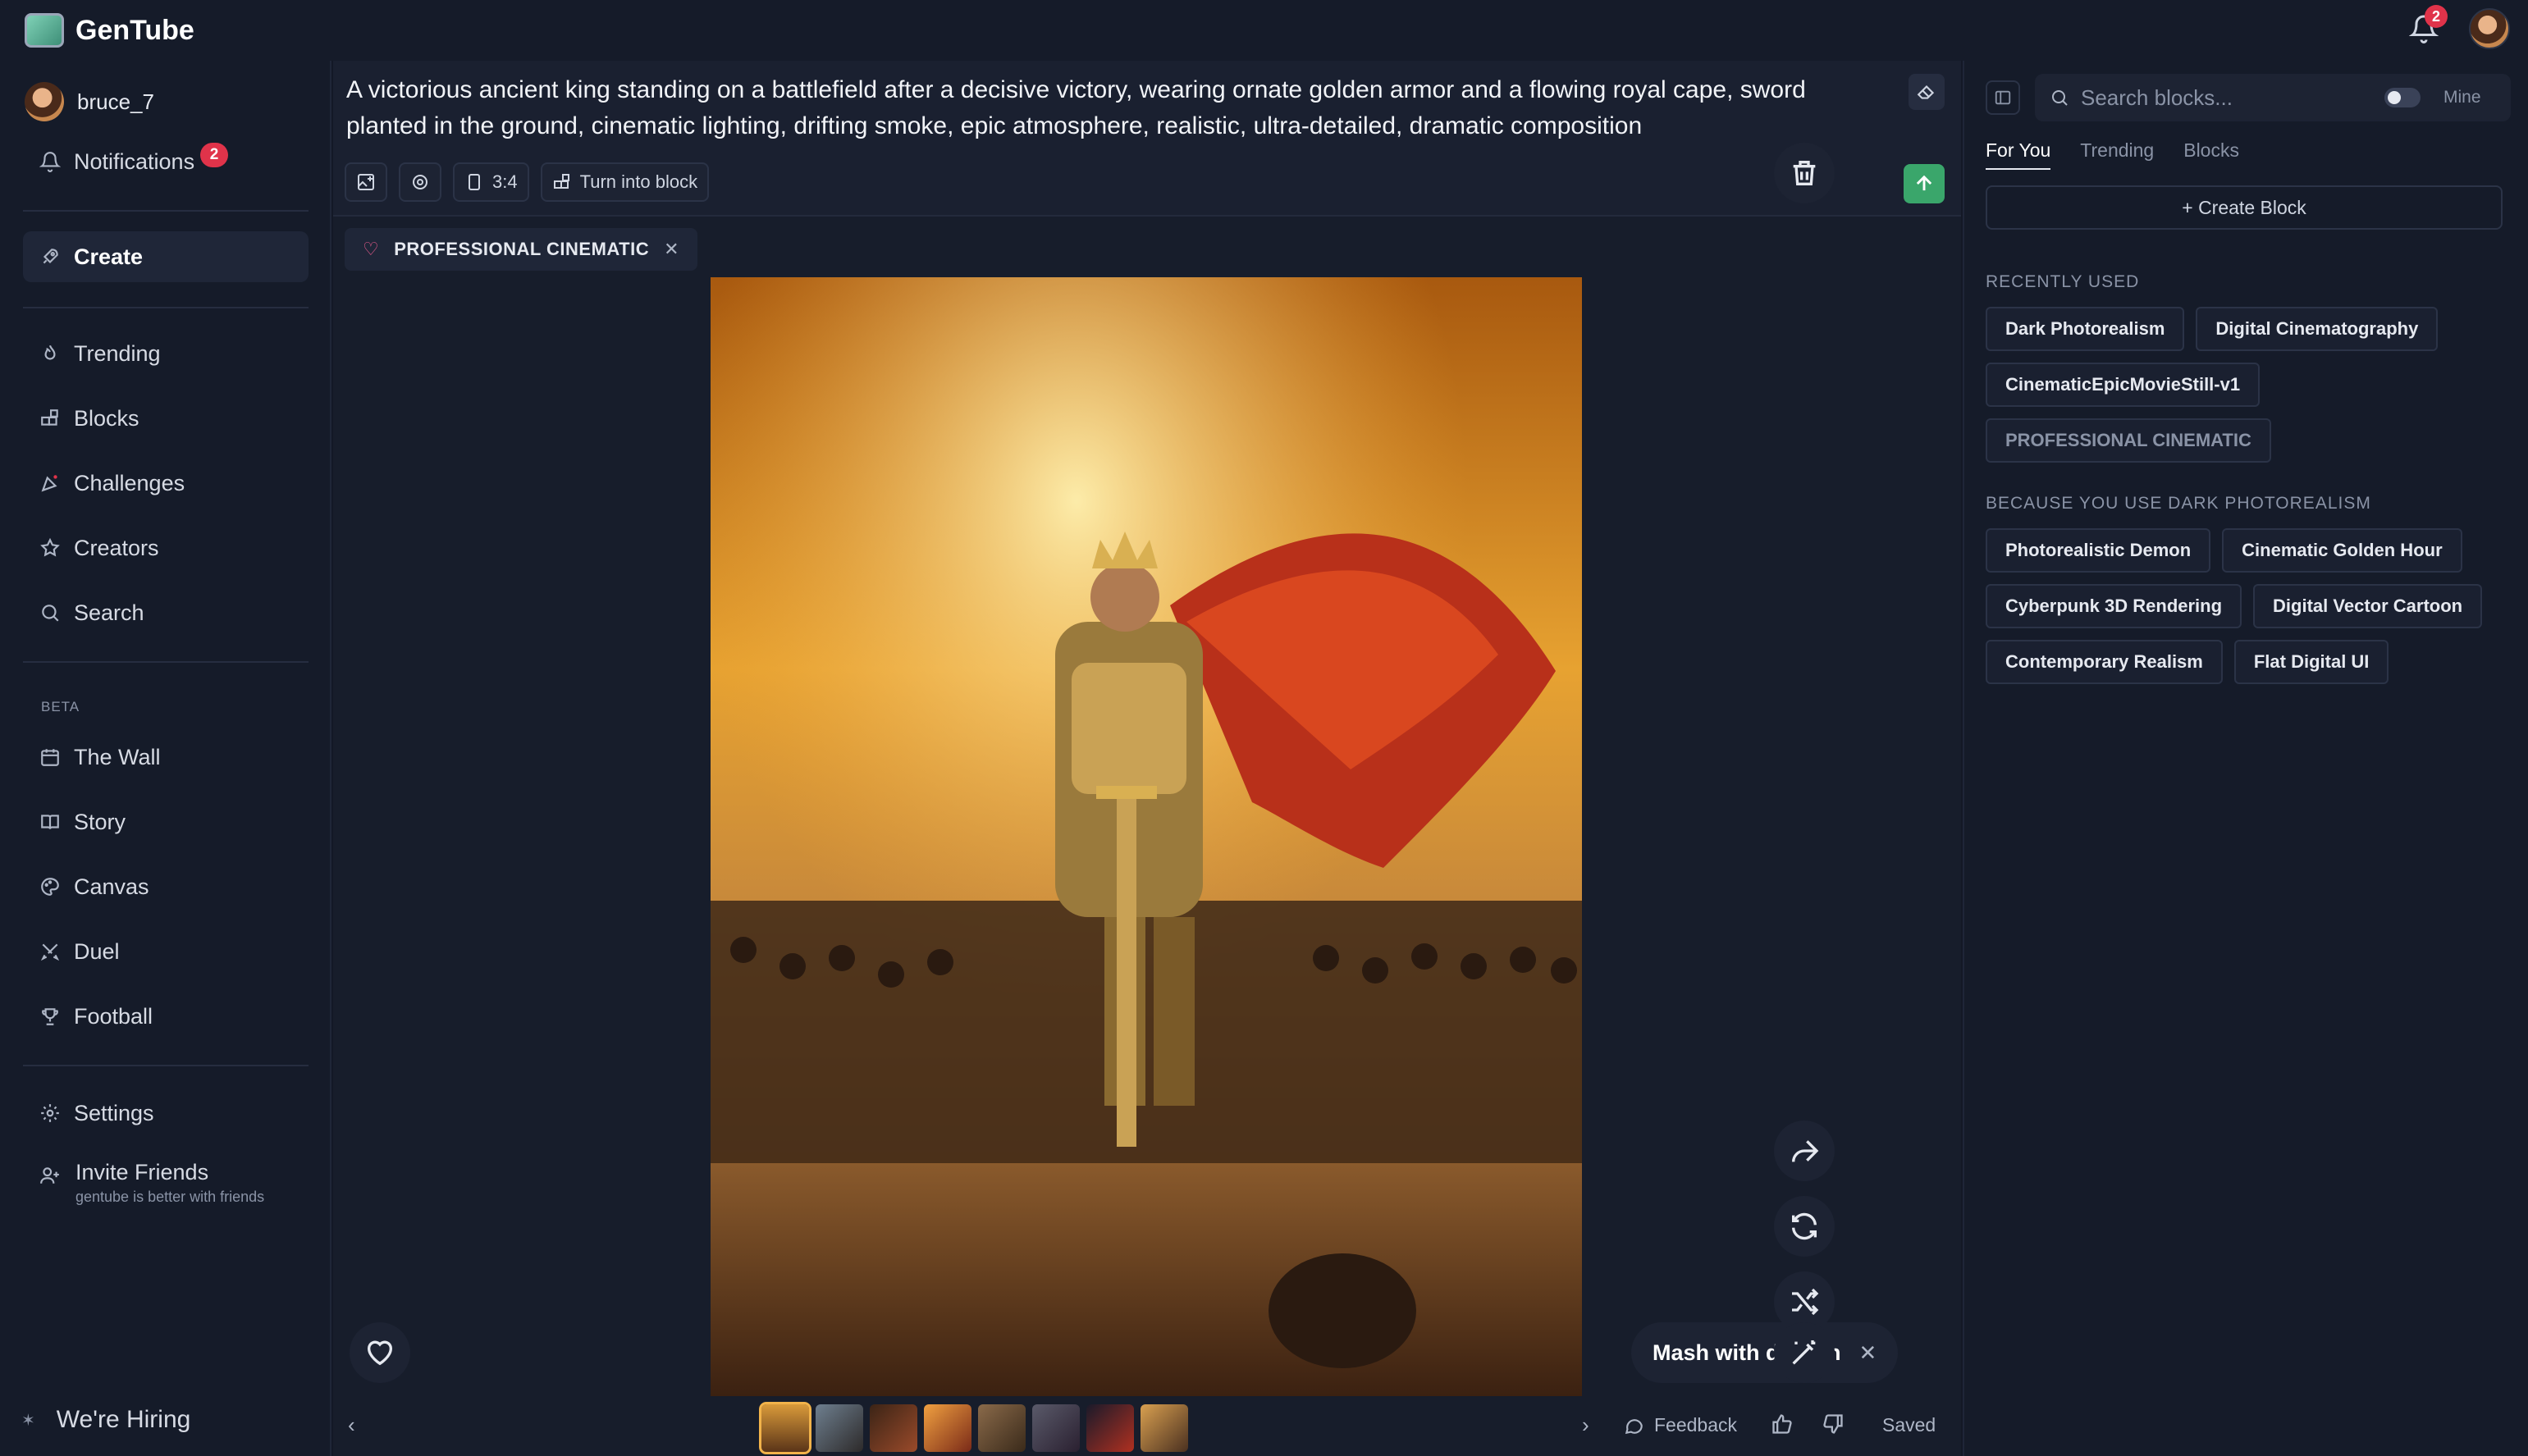 This screenshot has width=2528, height=1456. Describe the element at coordinates (166, 822) in the screenshot. I see `sidebar-item-story: Story` at that location.